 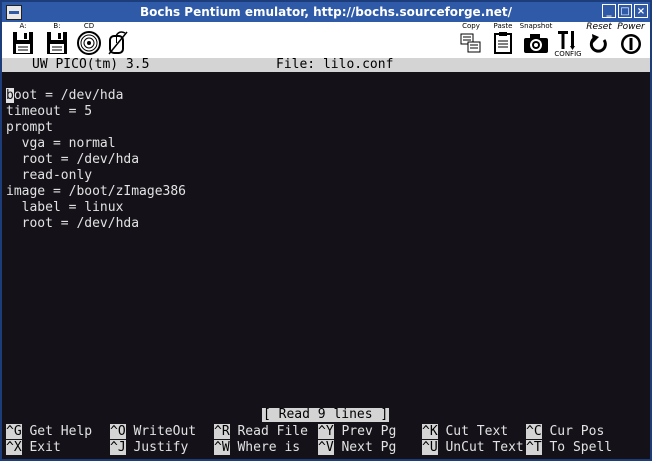 What do you see at coordinates (29, 127) in the screenshot?
I see `text-line: prompt` at bounding box center [29, 127].